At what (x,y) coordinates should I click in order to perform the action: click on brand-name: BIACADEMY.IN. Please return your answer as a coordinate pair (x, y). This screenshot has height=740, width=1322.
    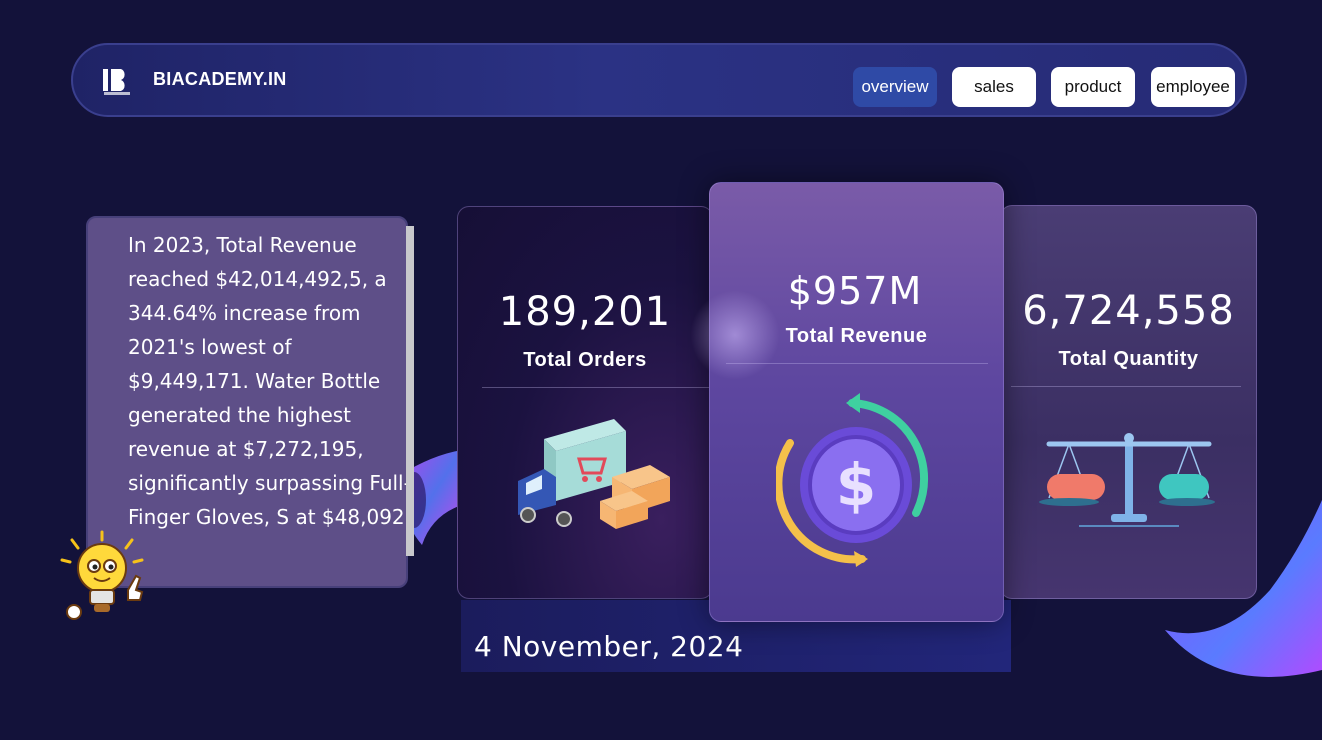
    Looking at the image, I should click on (220, 79).